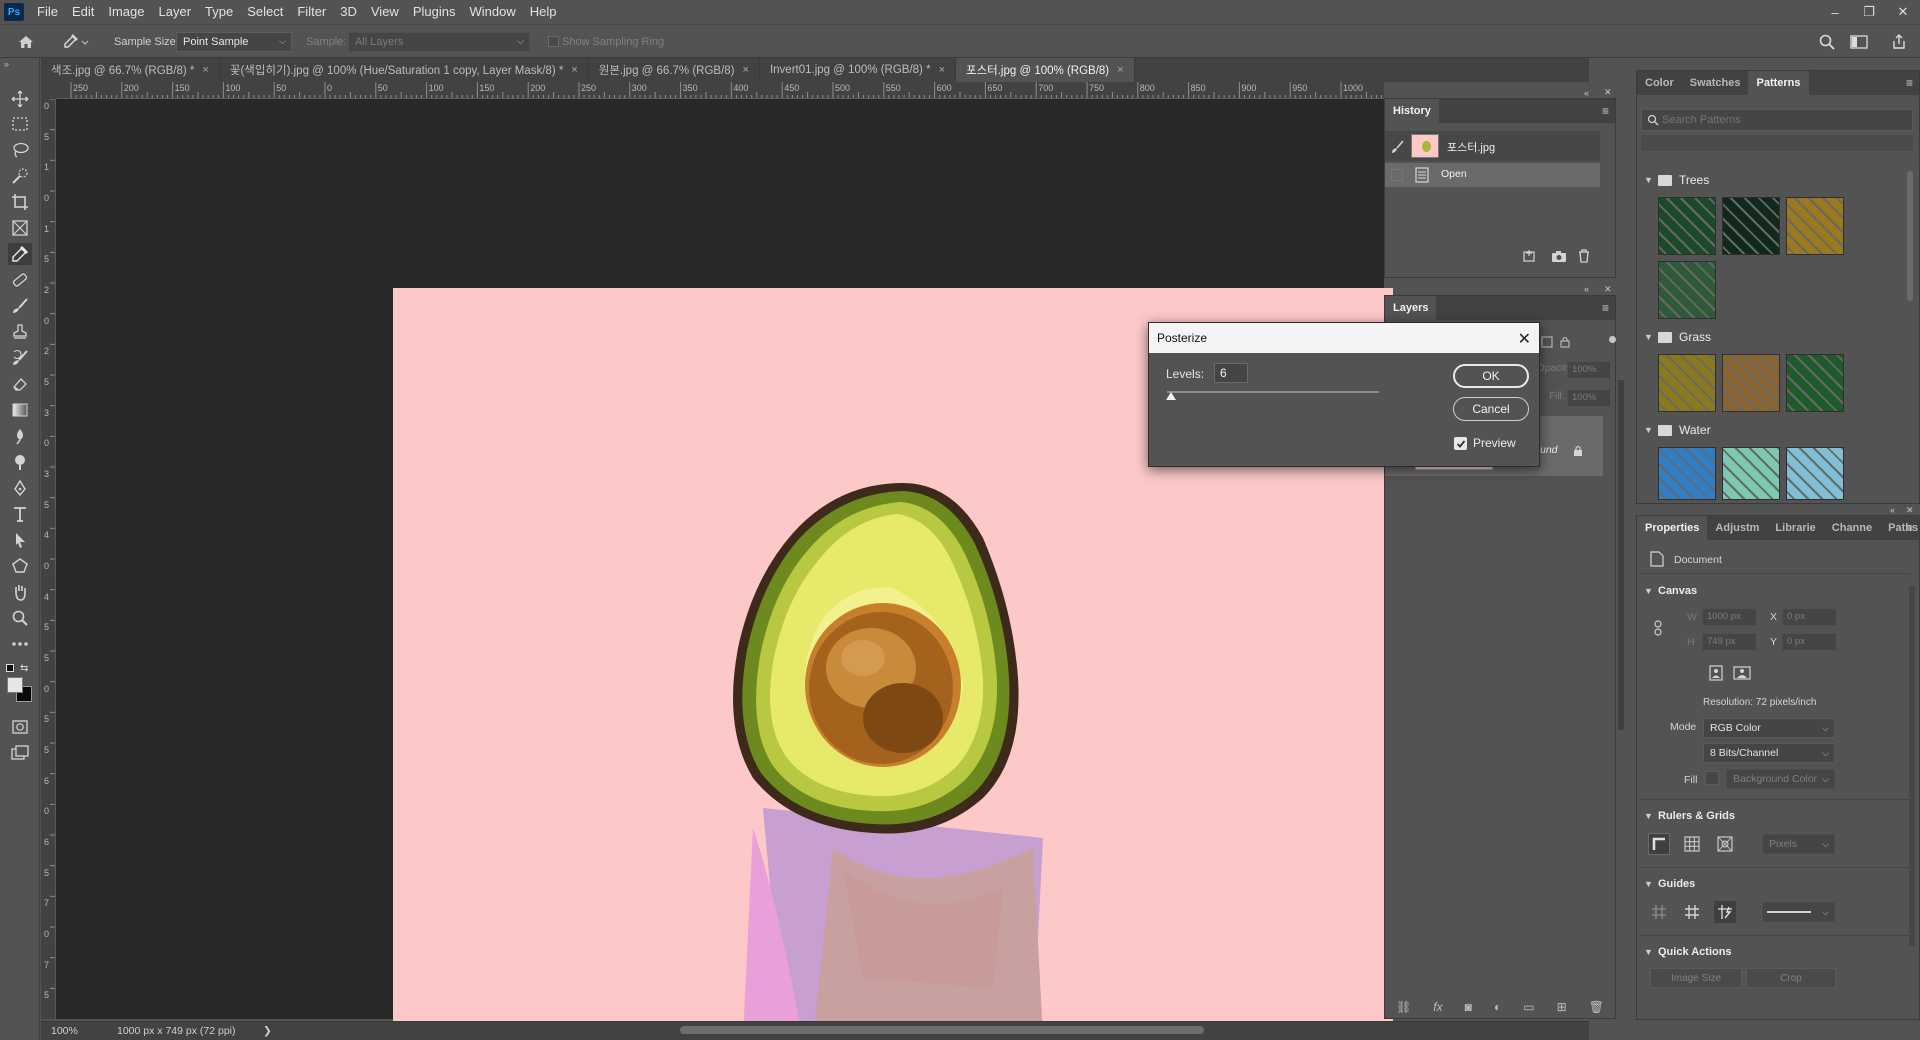  What do you see at coordinates (1798, 844) in the screenshot?
I see `ruler-units-select: Pixels ⌵` at bounding box center [1798, 844].